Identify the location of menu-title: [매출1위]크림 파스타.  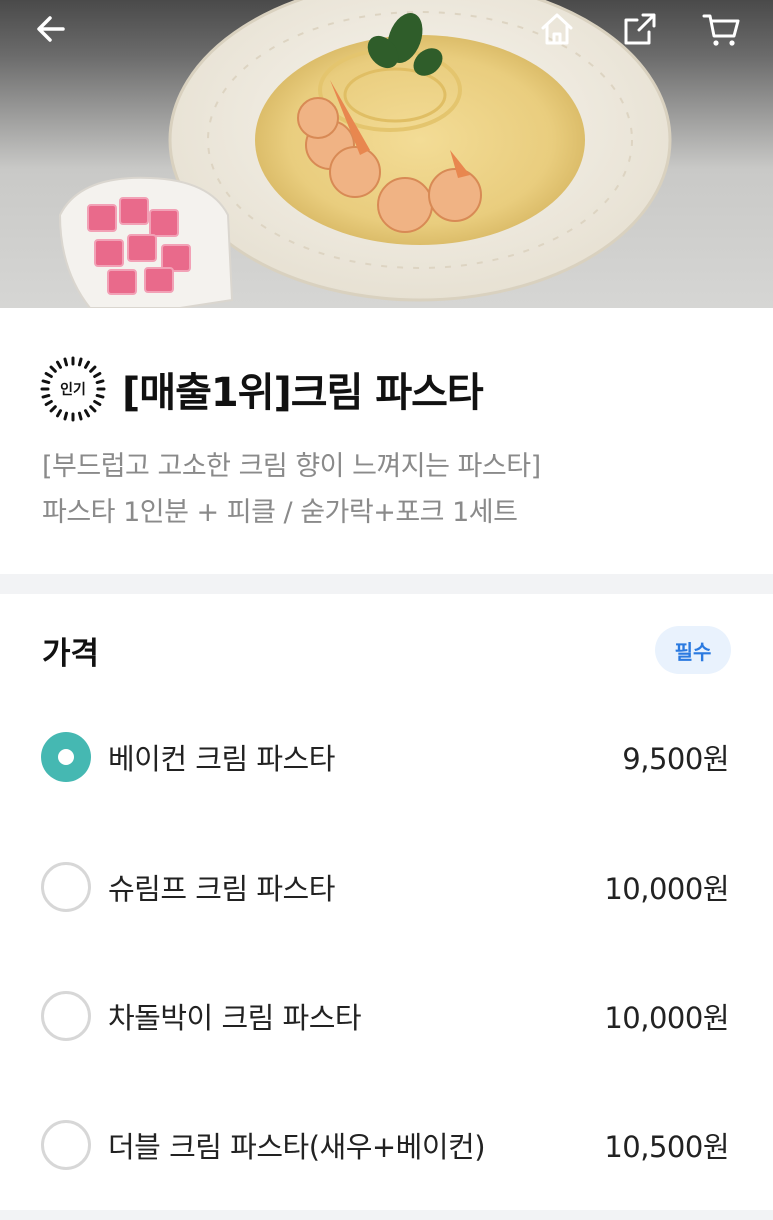
(303, 393).